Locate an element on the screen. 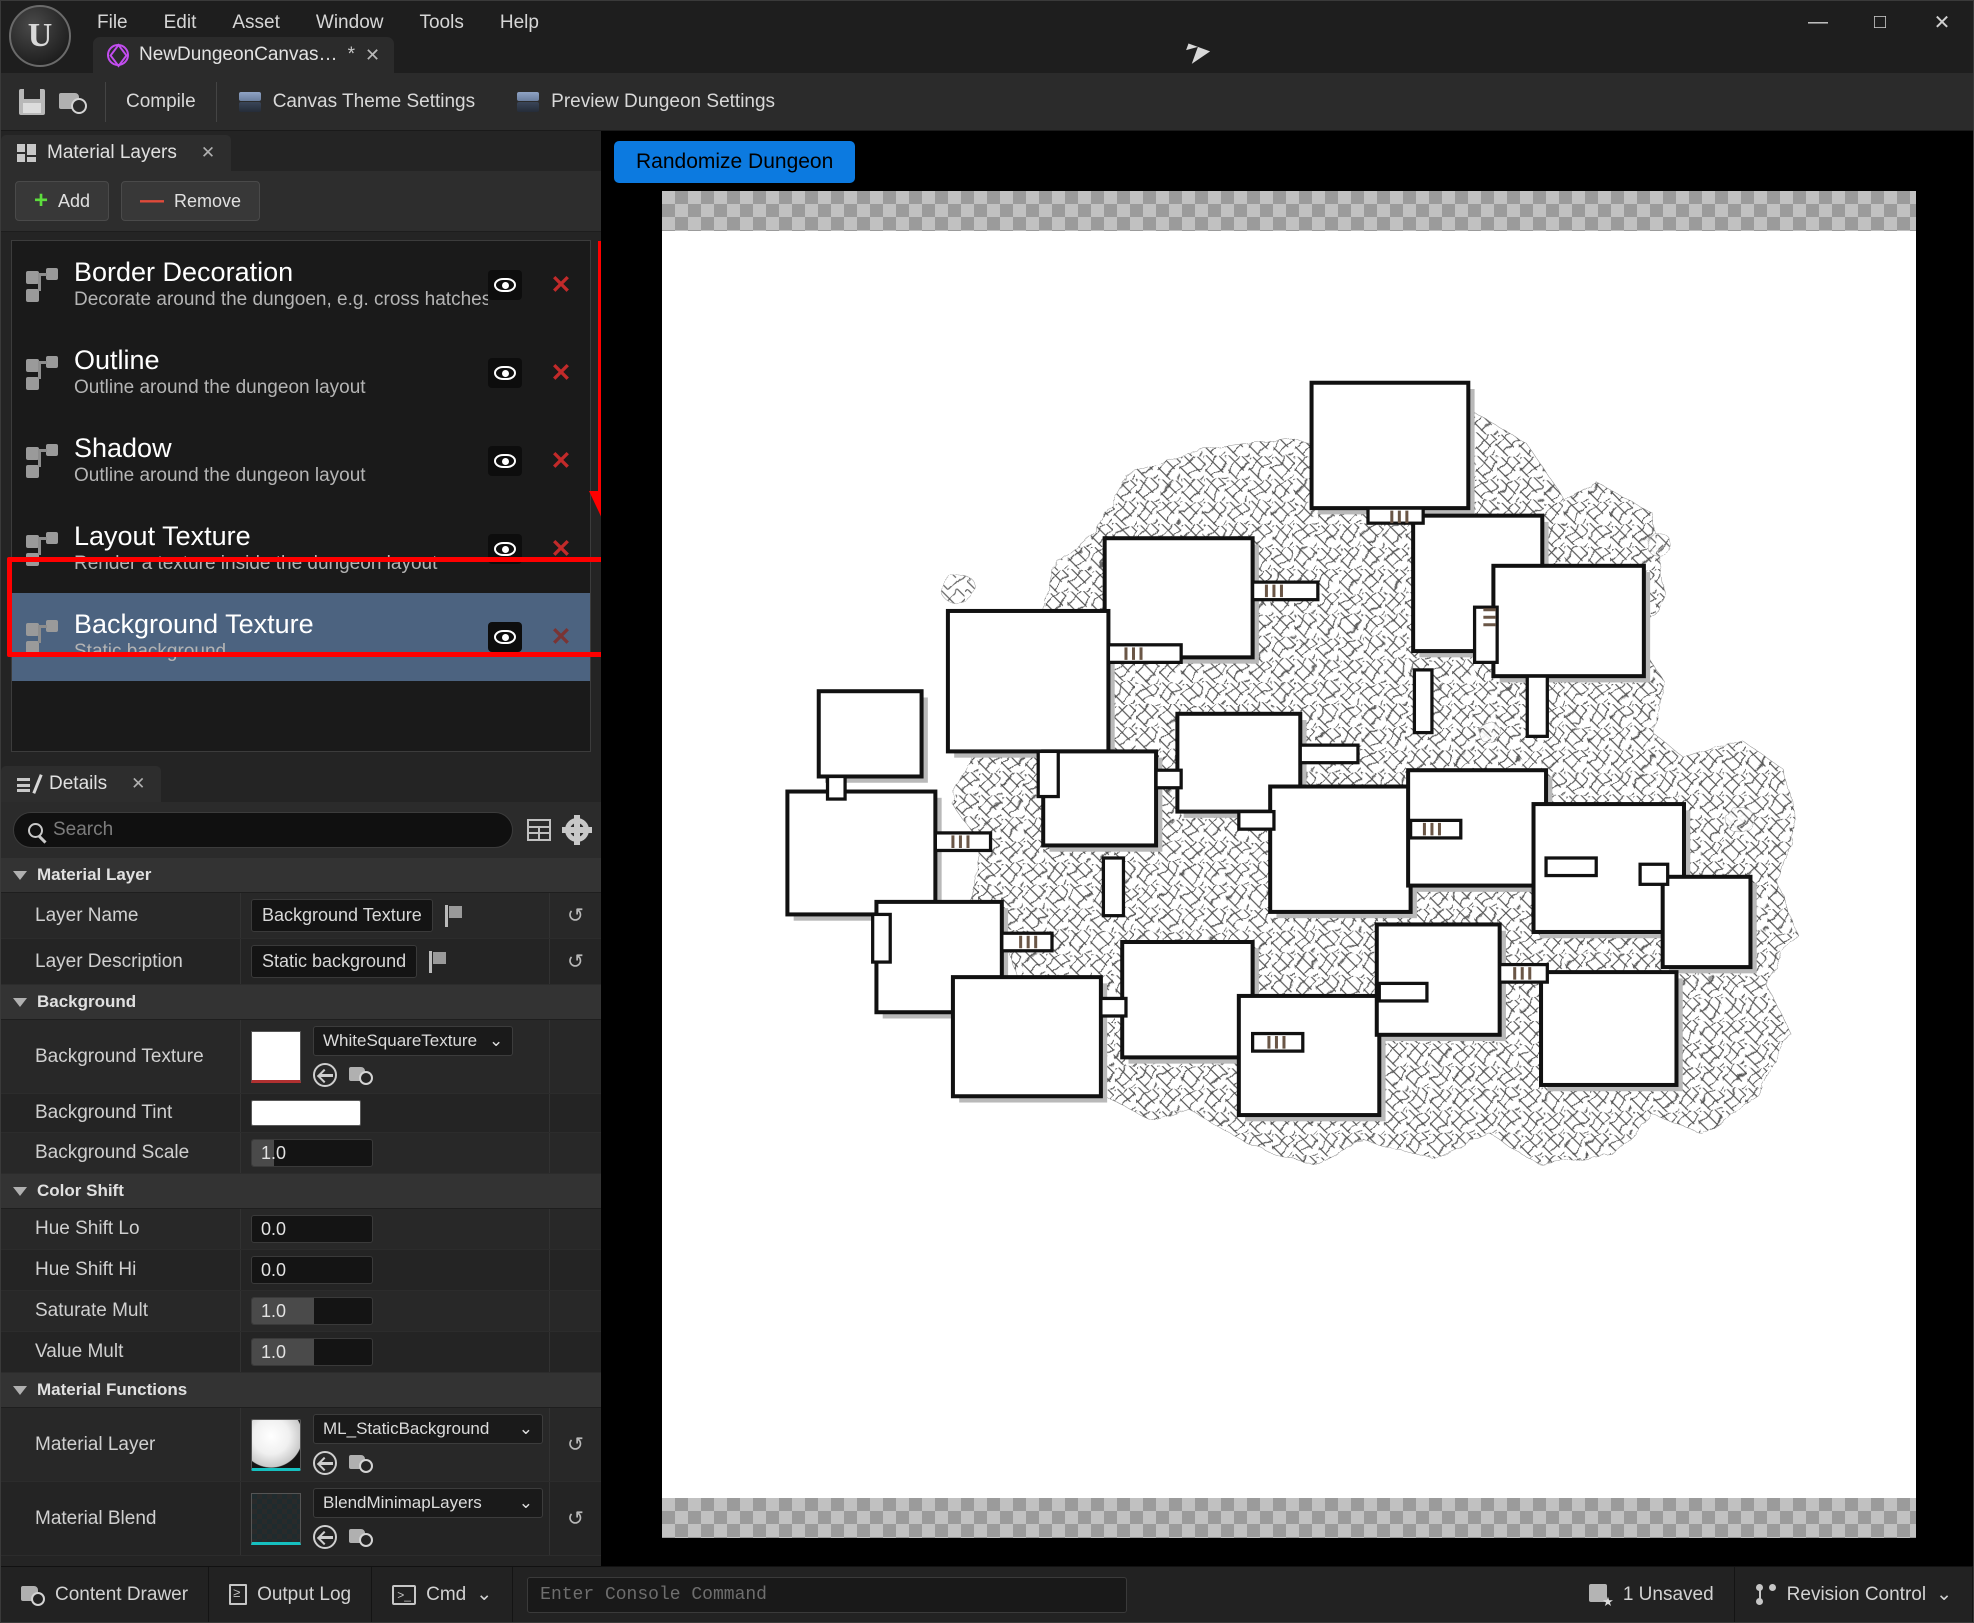 The image size is (1974, 1623). category-label: Material Functions is located at coordinates (112, 1389).